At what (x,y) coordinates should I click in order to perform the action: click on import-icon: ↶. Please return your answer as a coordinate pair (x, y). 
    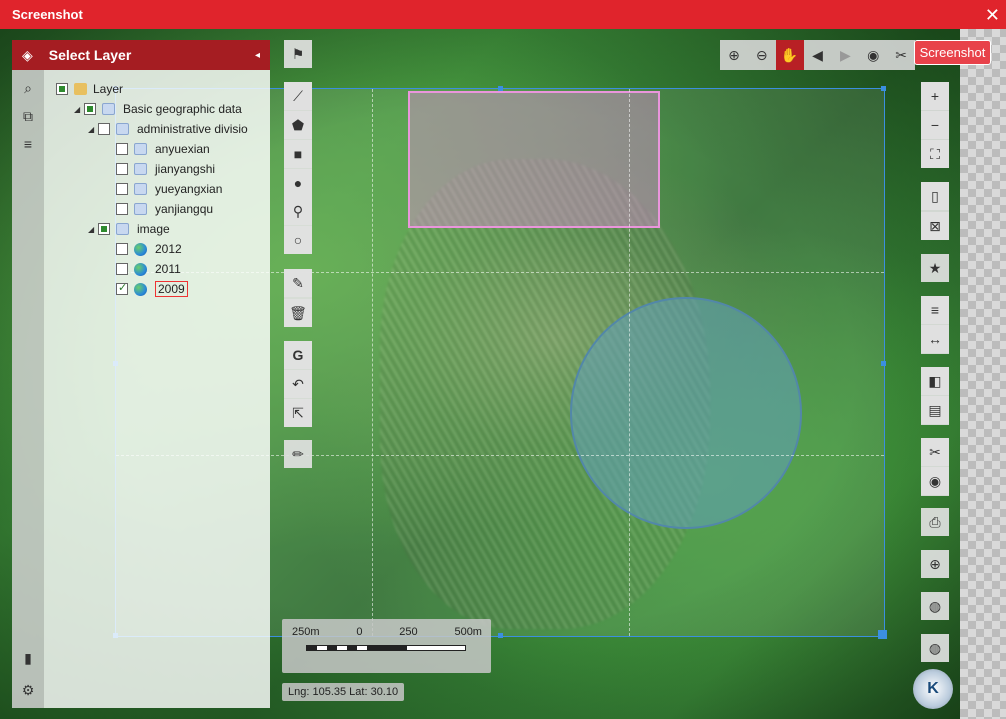
    Looking at the image, I should click on (298, 384).